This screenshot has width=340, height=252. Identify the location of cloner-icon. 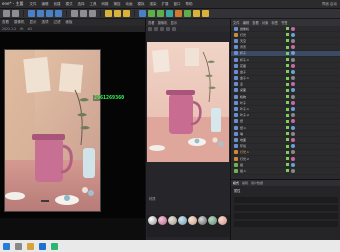
(169, 13).